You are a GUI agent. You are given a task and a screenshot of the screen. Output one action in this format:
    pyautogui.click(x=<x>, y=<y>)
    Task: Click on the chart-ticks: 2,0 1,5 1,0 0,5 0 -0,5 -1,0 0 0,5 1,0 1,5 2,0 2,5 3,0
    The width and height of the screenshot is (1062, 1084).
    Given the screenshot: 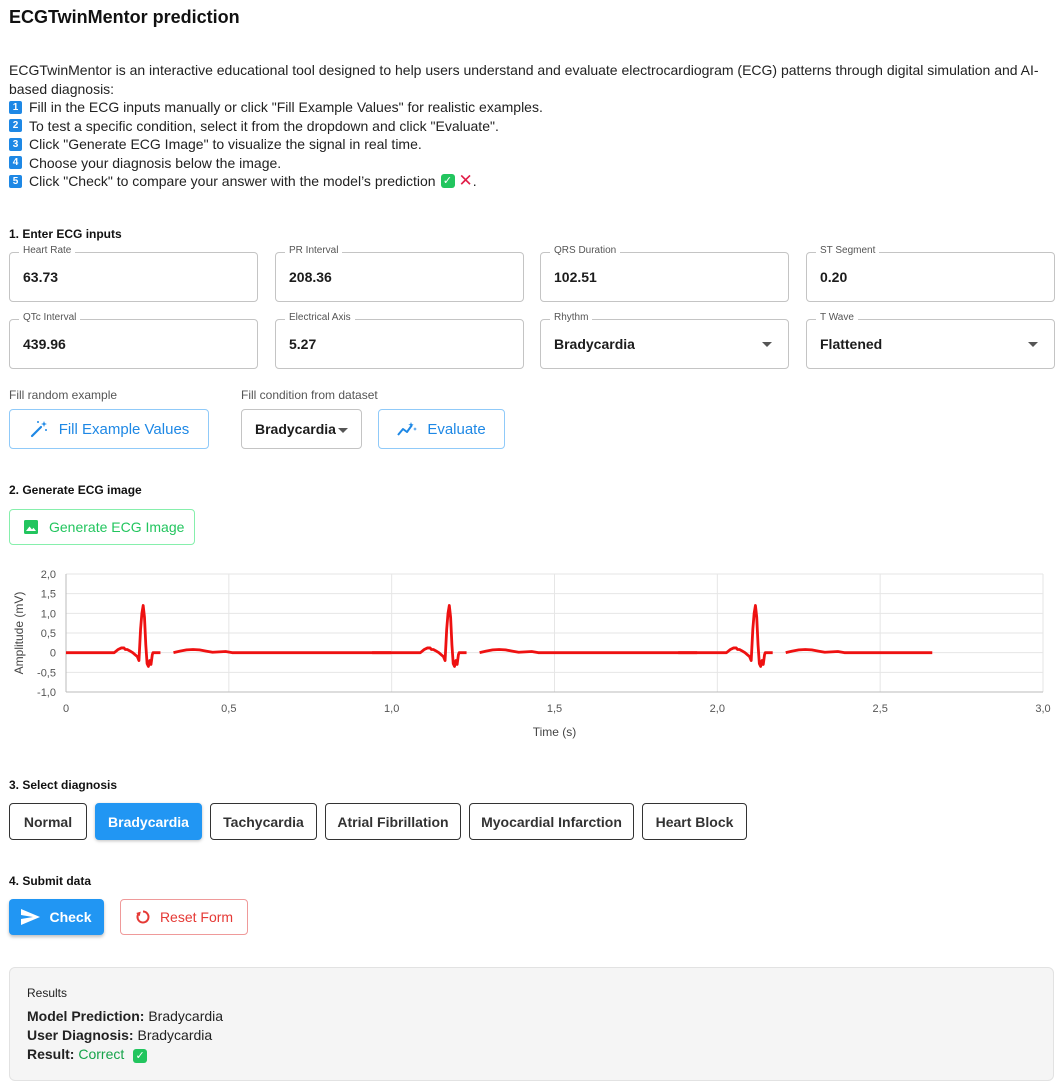 What is the action you would take?
    pyautogui.click(x=544, y=642)
    